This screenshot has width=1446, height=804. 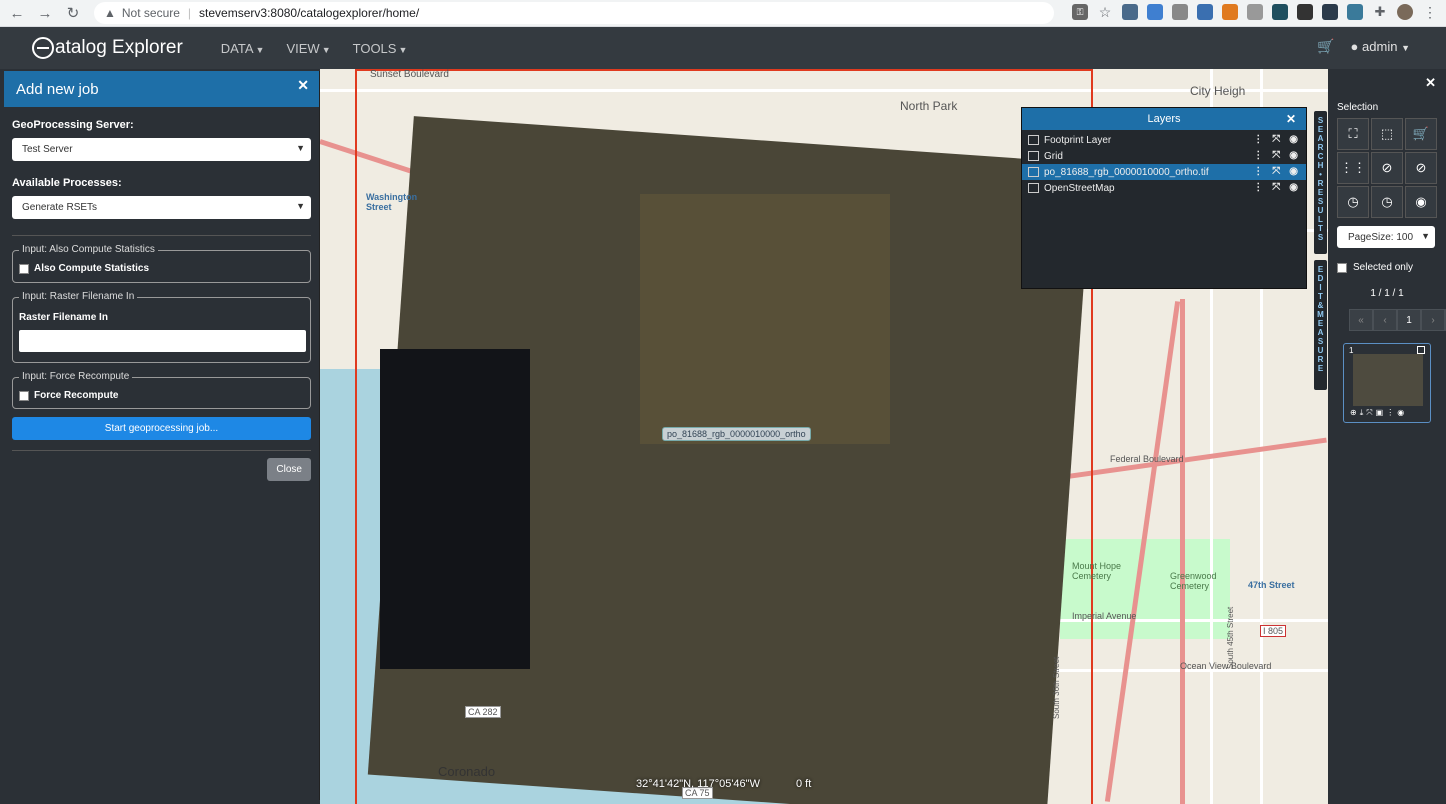 What do you see at coordinates (162, 341) in the screenshot?
I see `raster-filename-input` at bounding box center [162, 341].